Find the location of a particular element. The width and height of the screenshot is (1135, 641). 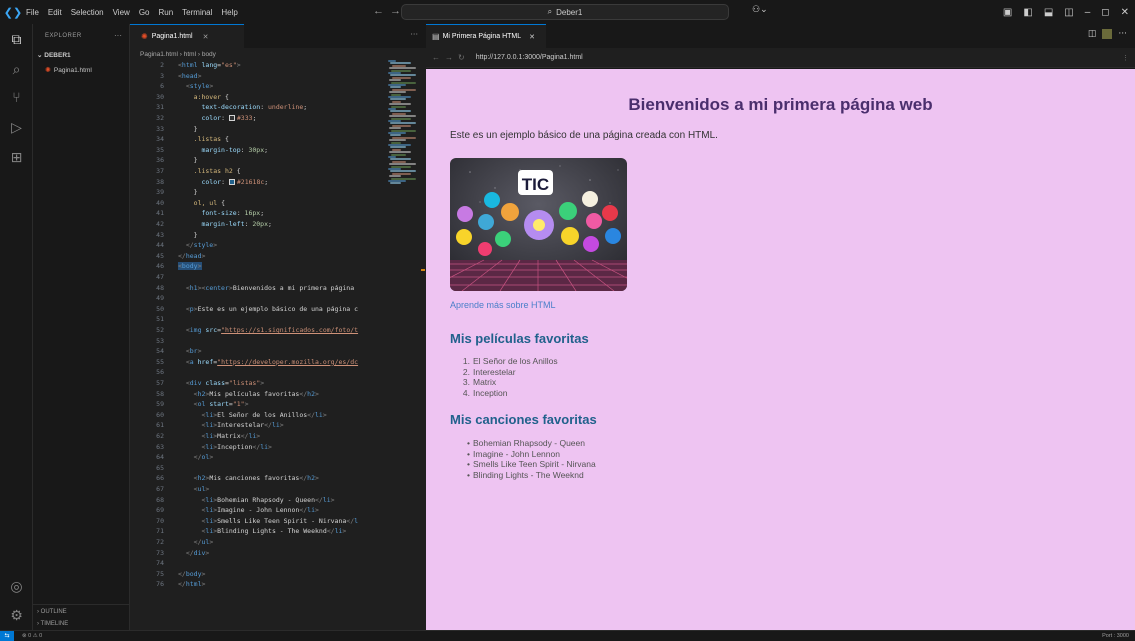

extensions-icon: ⊞ is located at coordinates (16, 158).